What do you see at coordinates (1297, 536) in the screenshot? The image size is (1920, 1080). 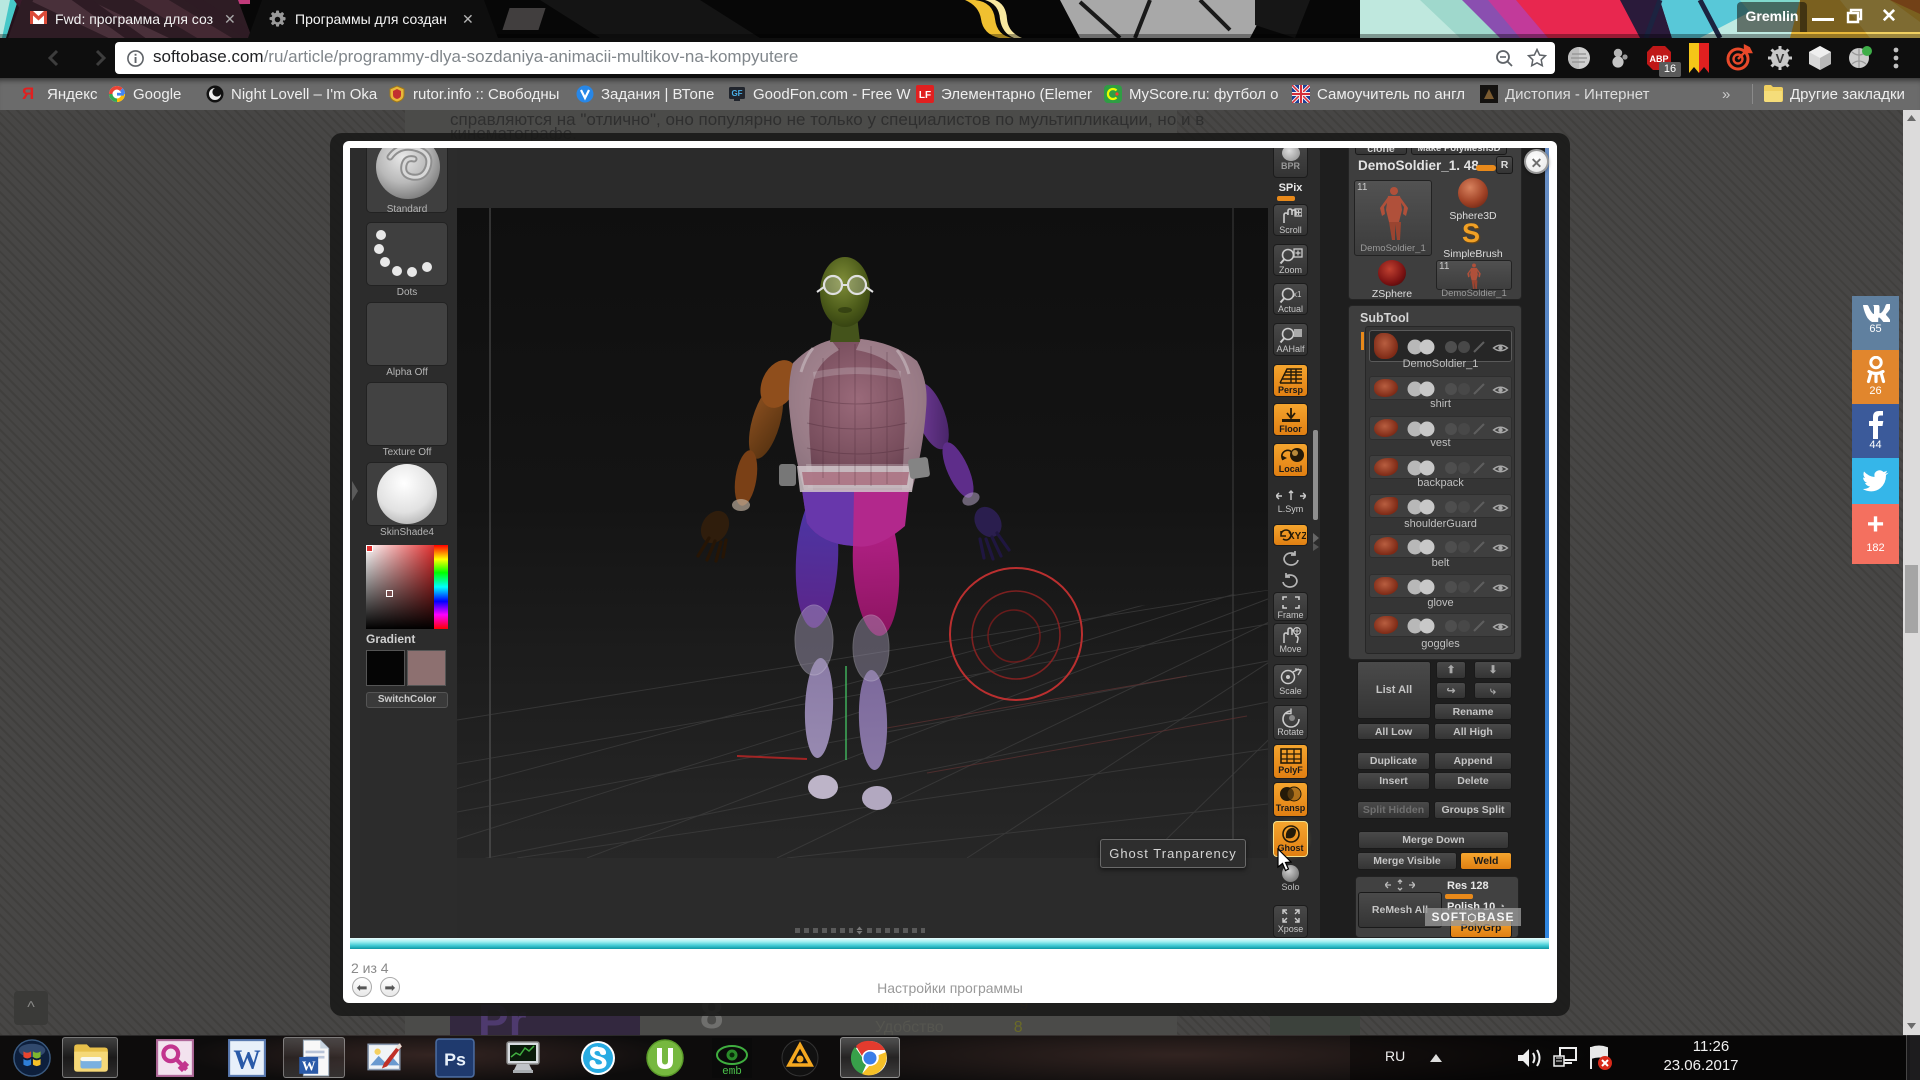 I see `svg-text: XYZ` at bounding box center [1297, 536].